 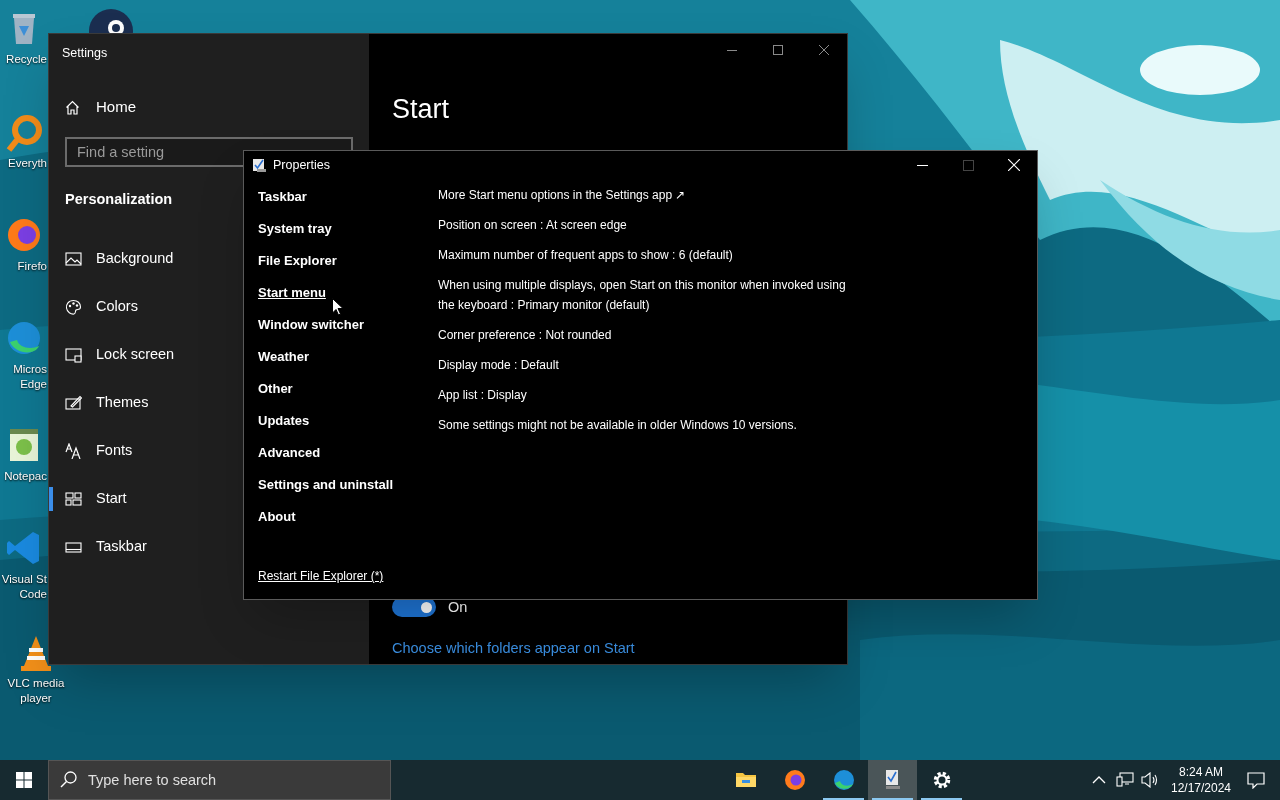 What do you see at coordinates (586, 255) in the screenshot?
I see `setting-text: Maximum number of frequent apps to show : 6 (default)` at bounding box center [586, 255].